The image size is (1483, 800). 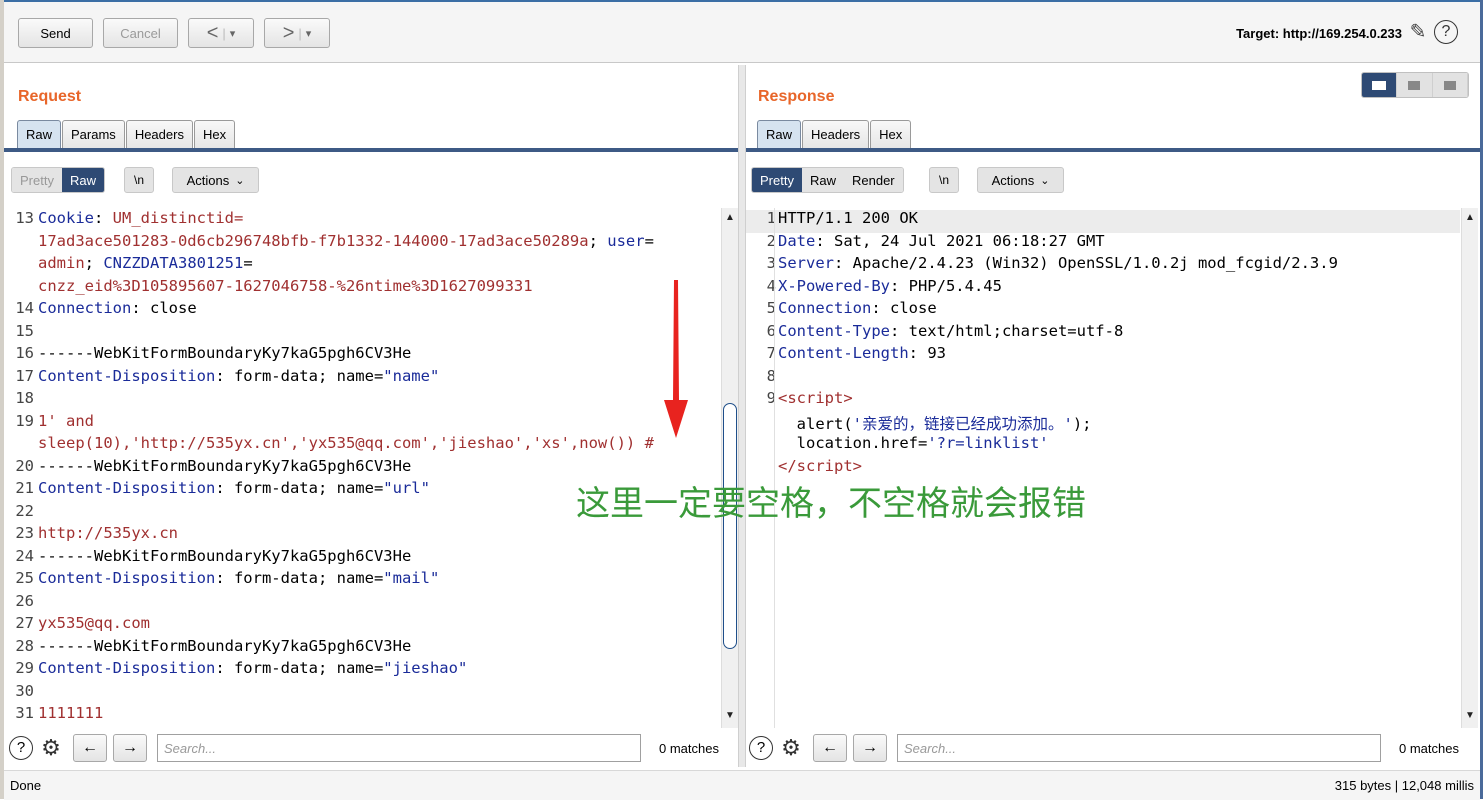 I want to click on code-token: 1111111, so click(x=71, y=713).